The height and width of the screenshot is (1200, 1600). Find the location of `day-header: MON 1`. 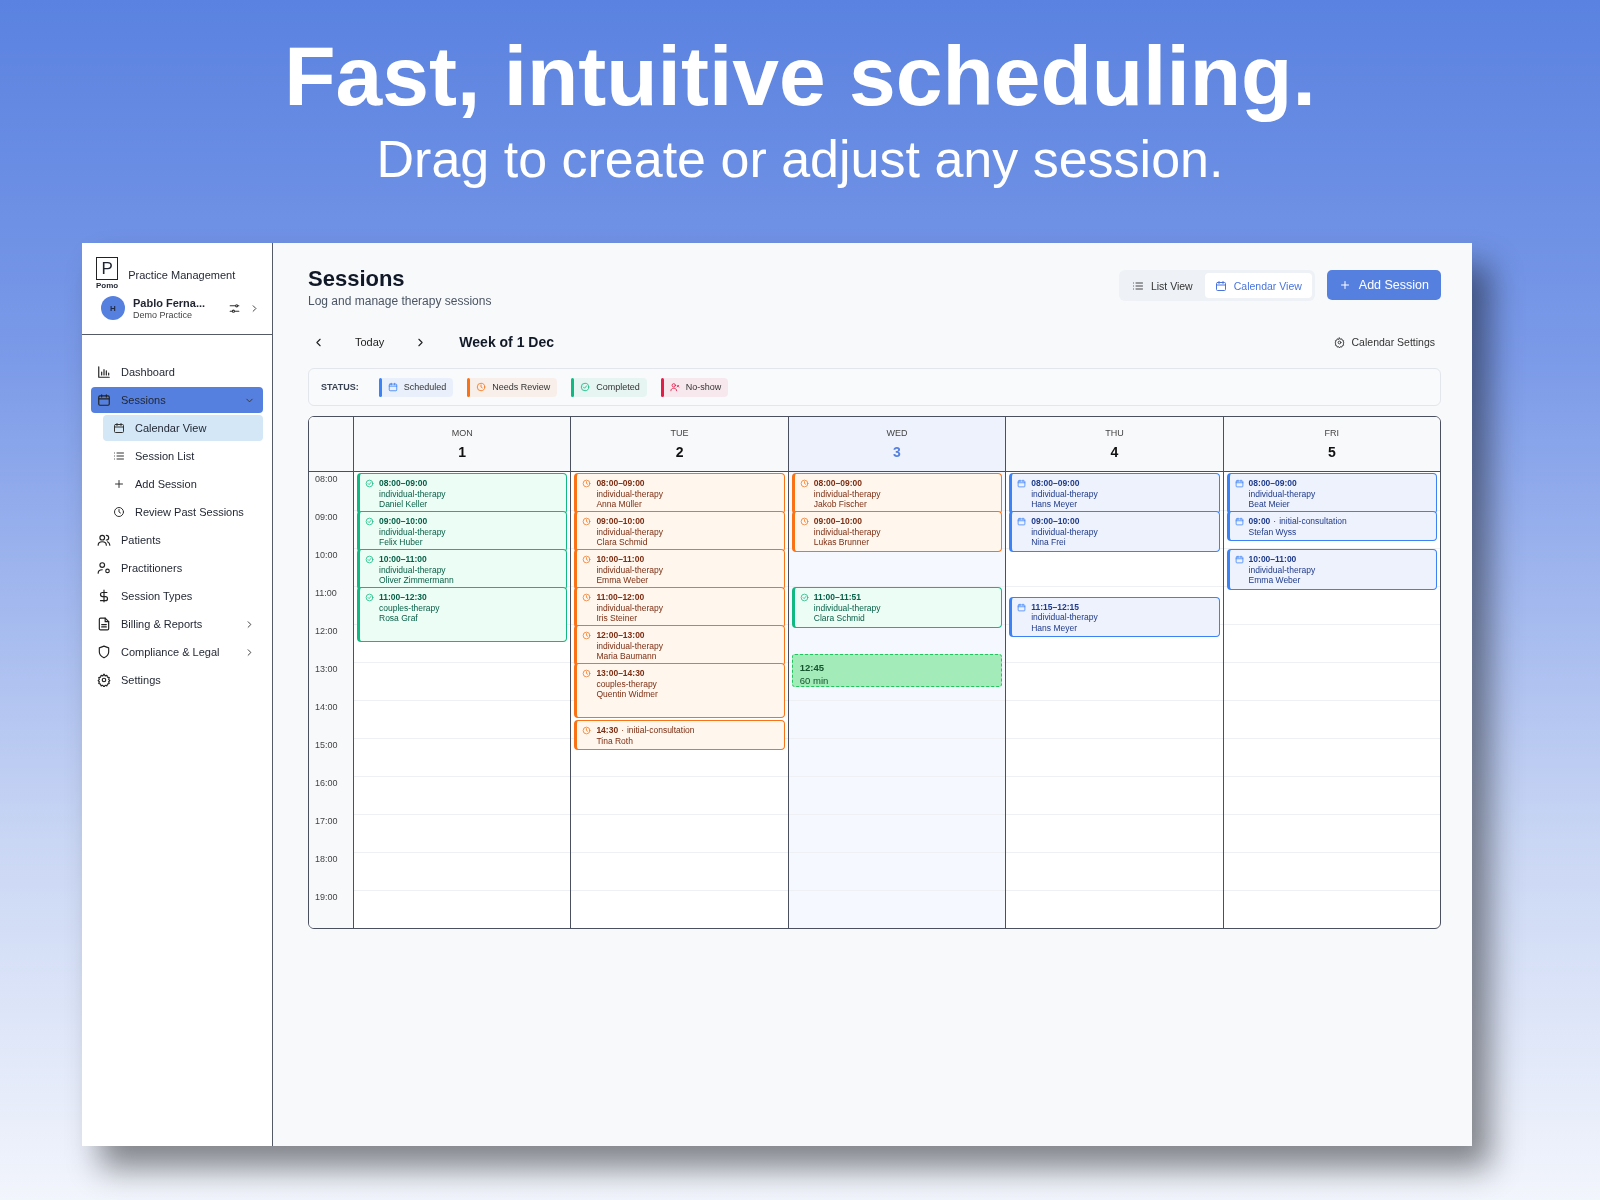

day-header: MON 1 is located at coordinates (462, 444).